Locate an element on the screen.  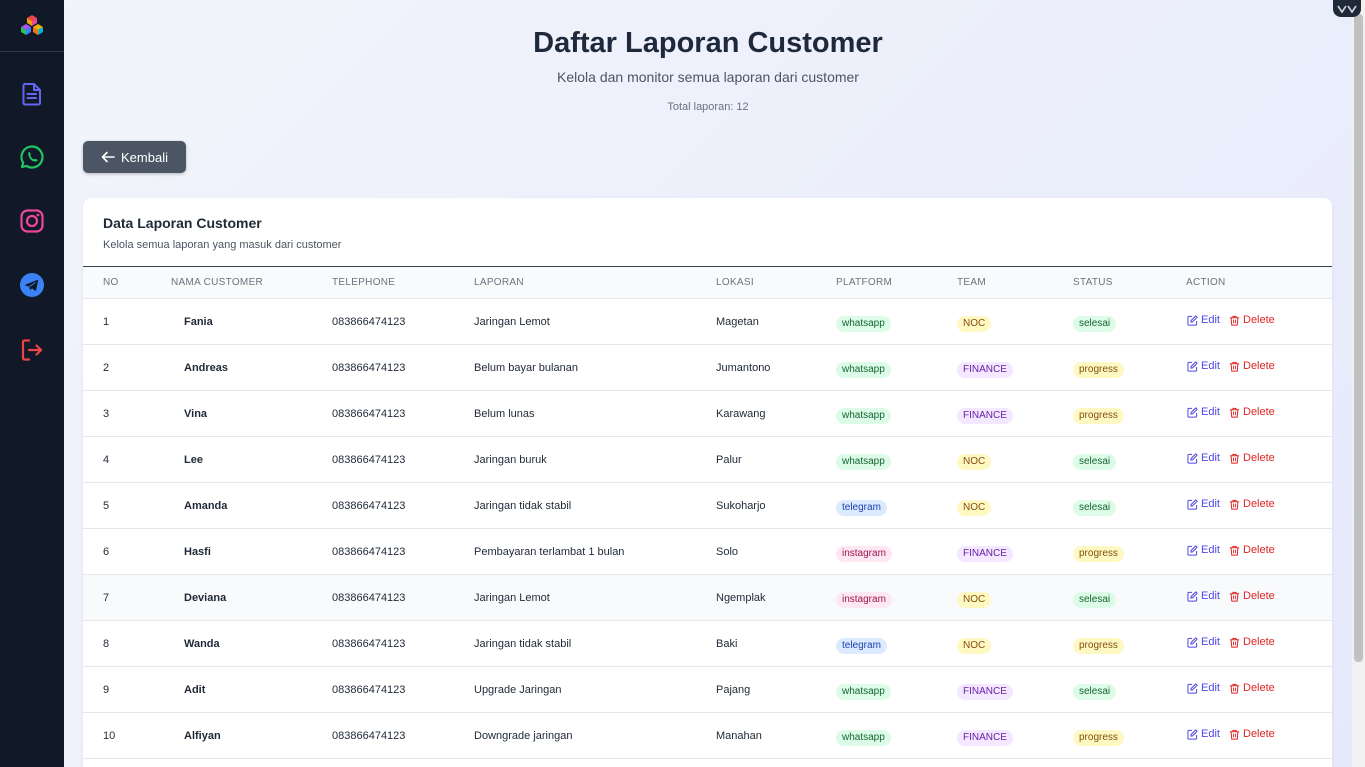
back-button: Kembali is located at coordinates (134, 157).